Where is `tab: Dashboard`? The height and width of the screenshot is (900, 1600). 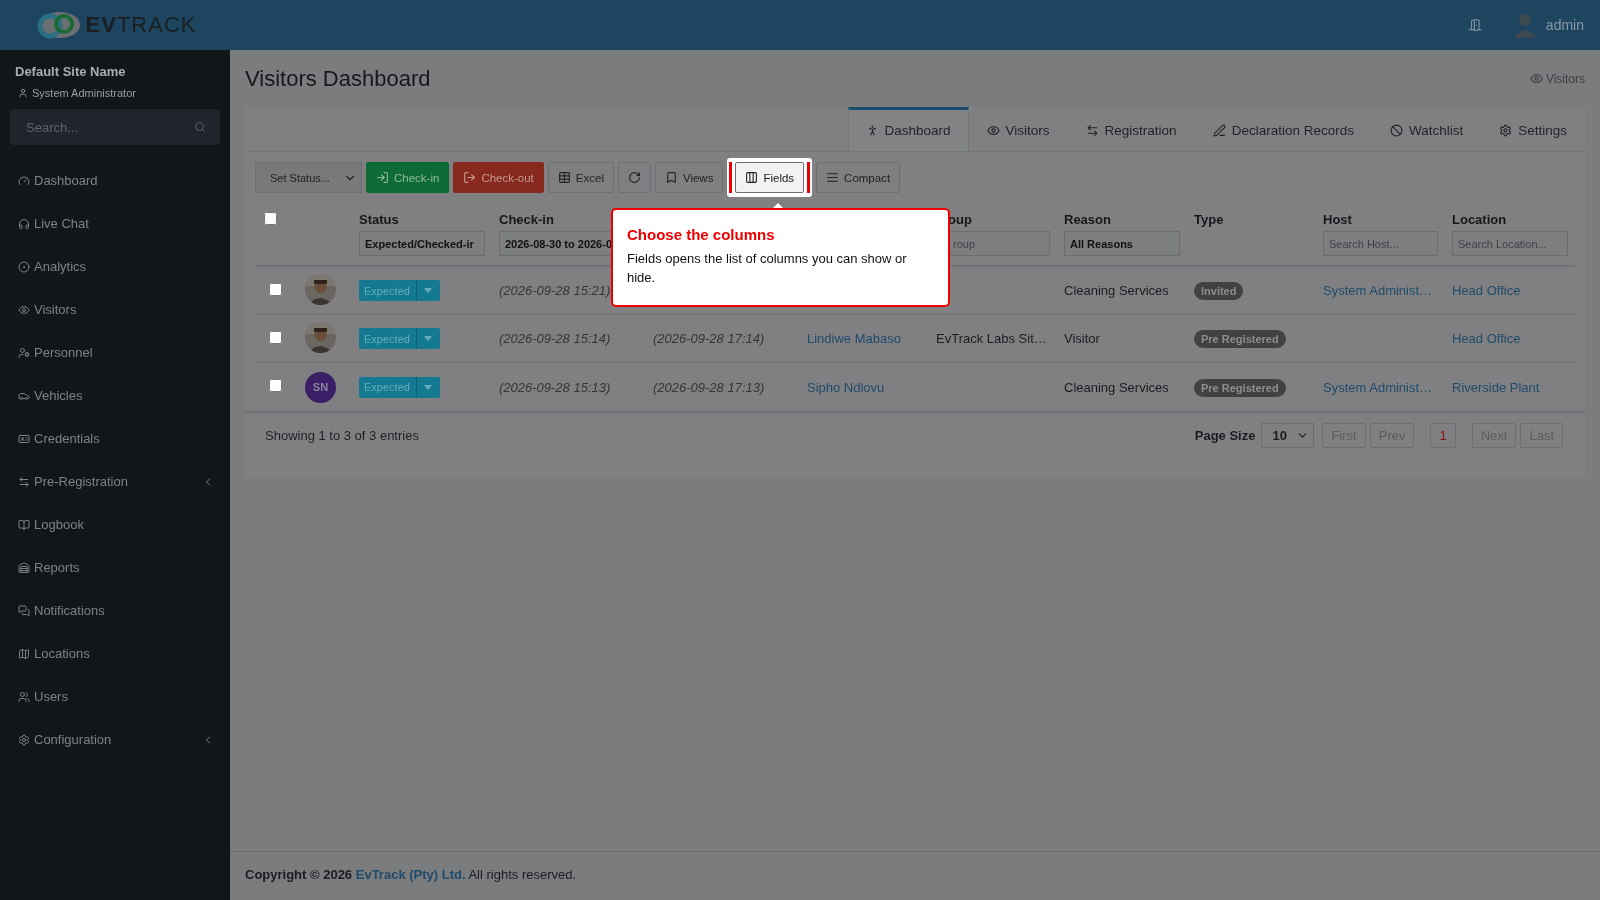 tab: Dashboard is located at coordinates (908, 129).